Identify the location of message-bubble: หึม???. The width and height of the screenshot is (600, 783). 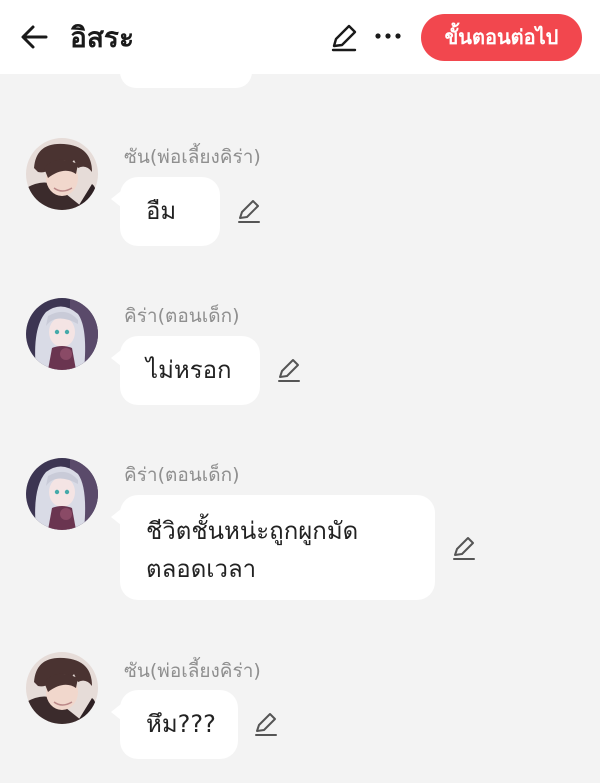
(174, 724).